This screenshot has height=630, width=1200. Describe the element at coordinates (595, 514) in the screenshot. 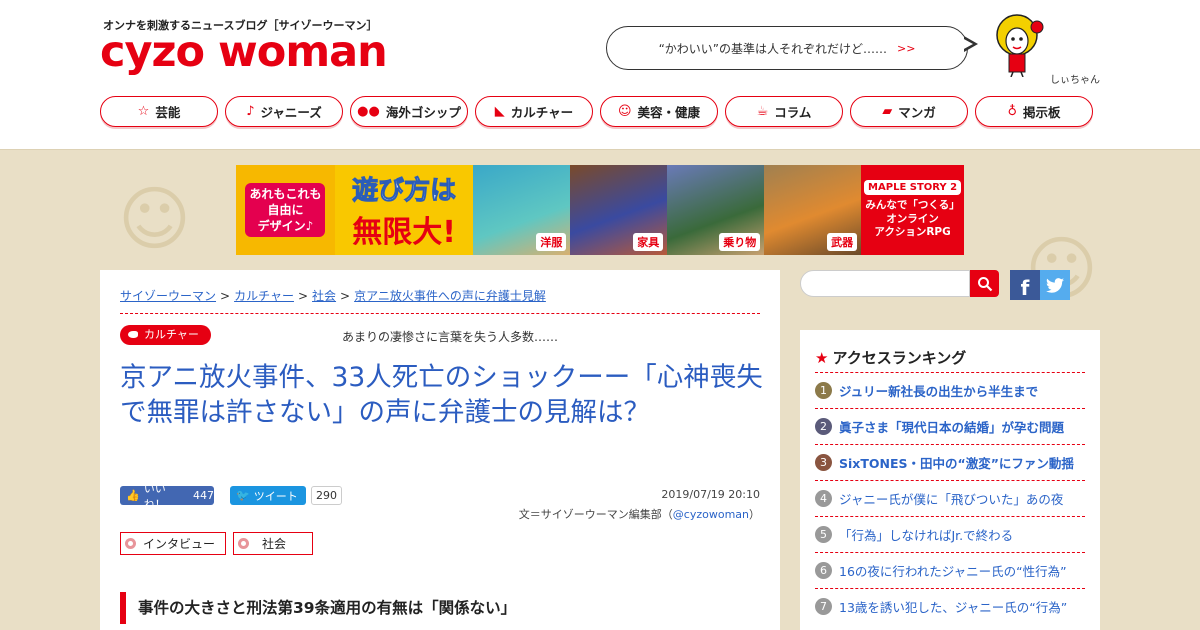

I see `author-prefix: 文＝サイゾーウーマン編集部（` at that location.